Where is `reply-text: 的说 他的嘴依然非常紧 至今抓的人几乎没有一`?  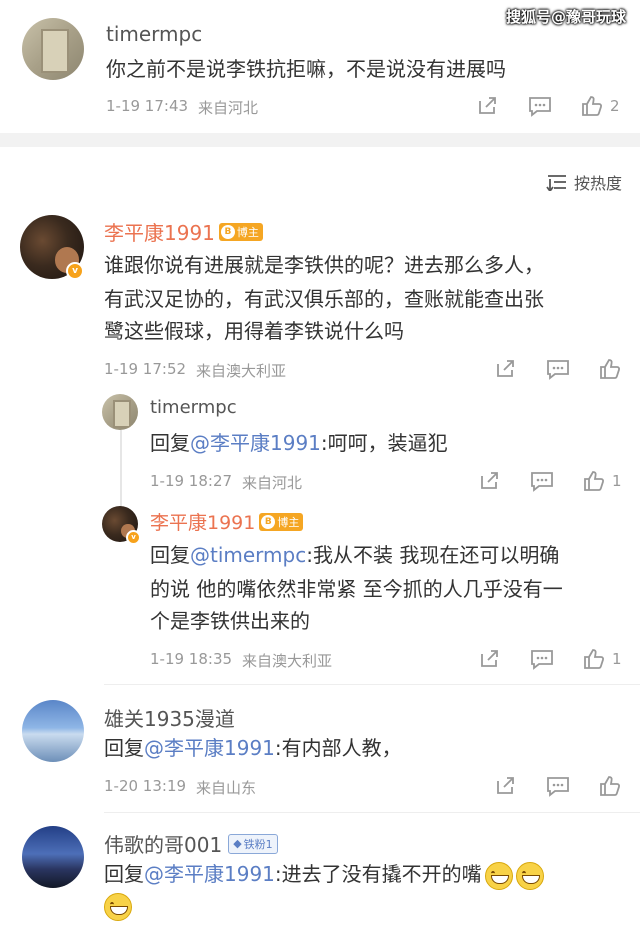
reply-text: 的说 他的嘴依然非常紧 至今抓的人几乎没有一 is located at coordinates (356, 589).